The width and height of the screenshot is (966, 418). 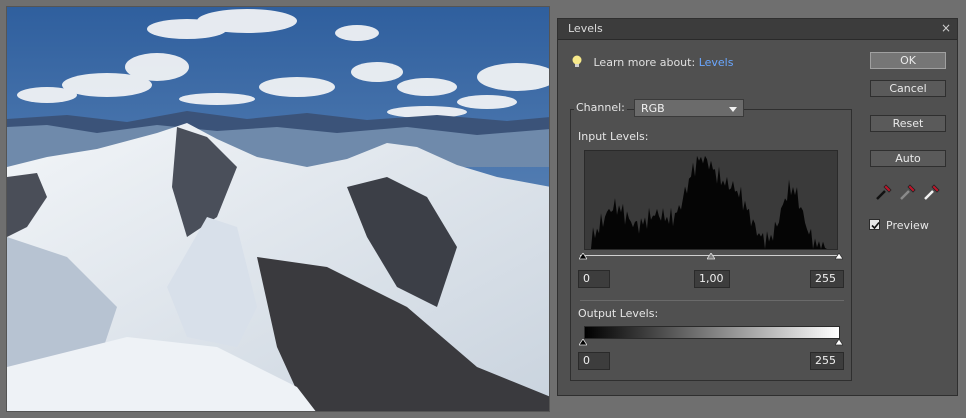 I want to click on channel-label: Channel:, so click(x=600, y=107).